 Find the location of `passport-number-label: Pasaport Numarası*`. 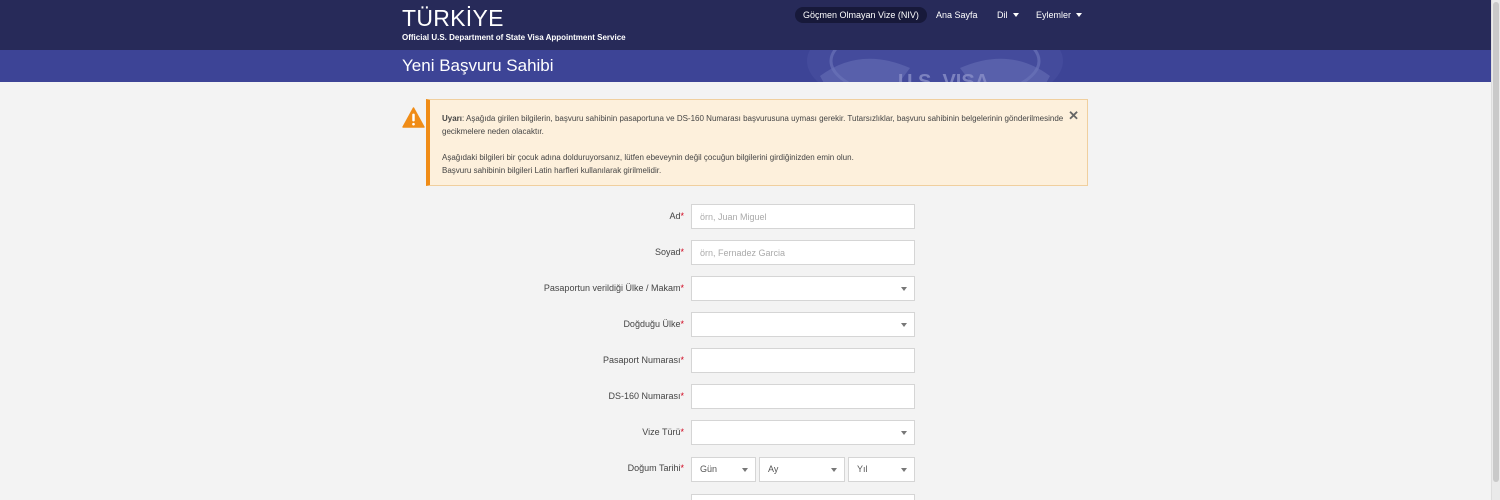

passport-number-label: Pasaport Numarası* is located at coordinates (643, 360).